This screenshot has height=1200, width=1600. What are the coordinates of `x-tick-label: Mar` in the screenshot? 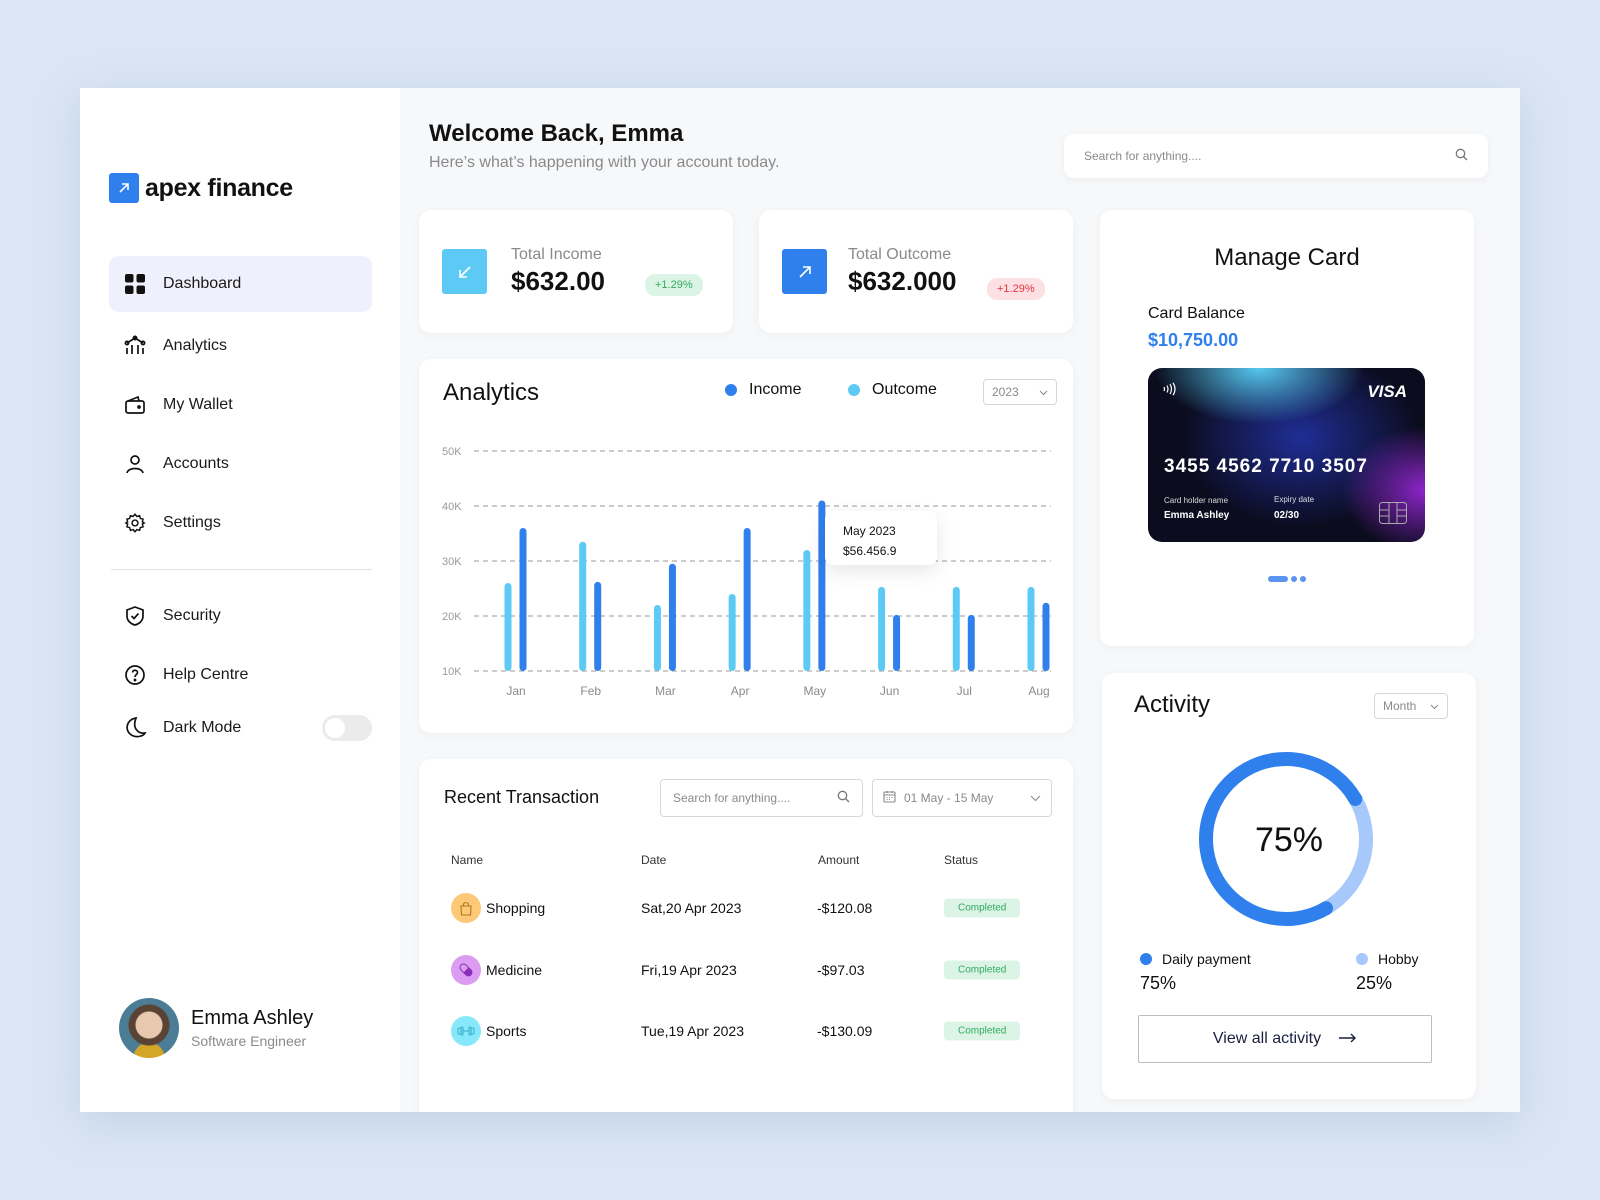 It's located at (665, 691).